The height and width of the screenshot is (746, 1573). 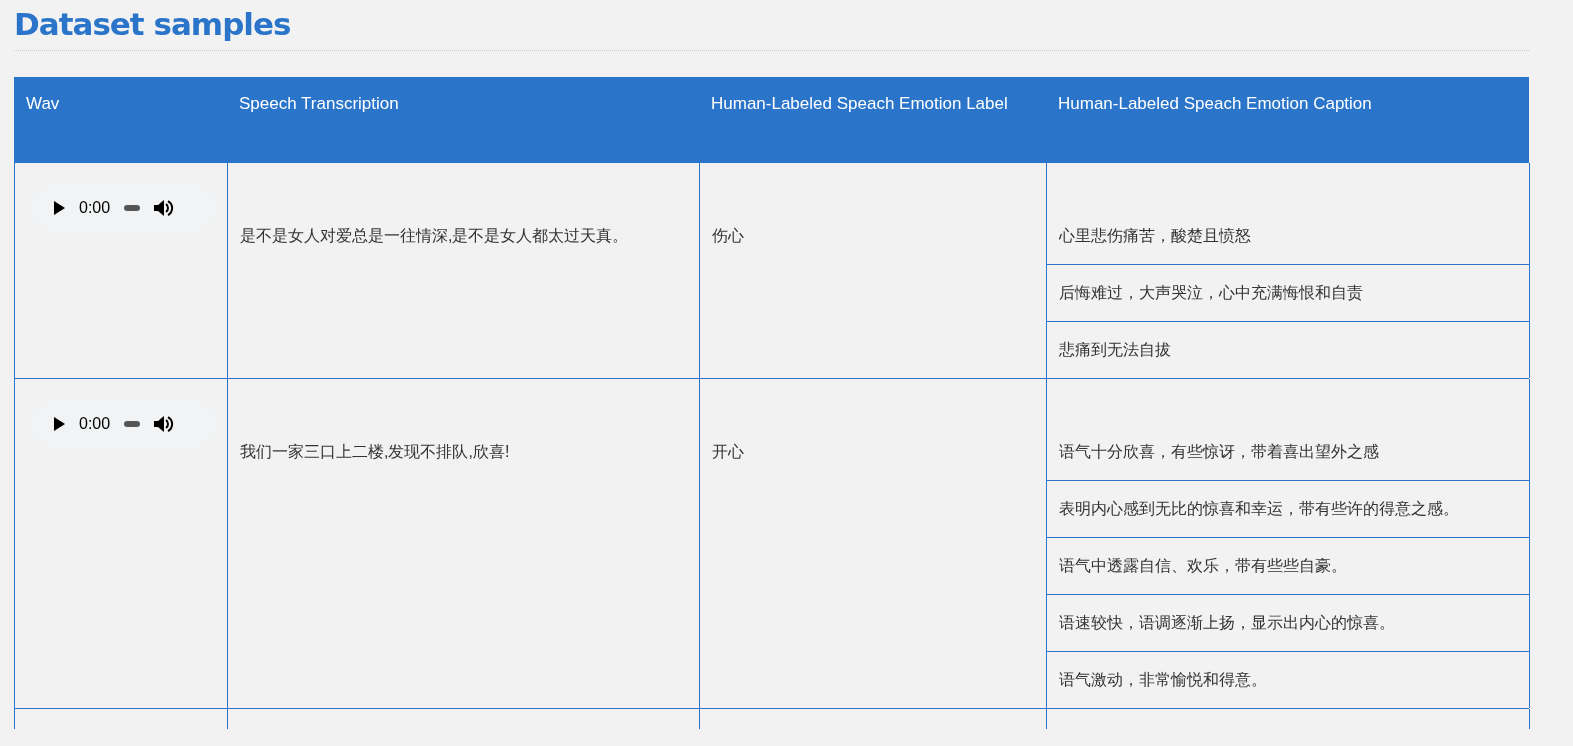 I want to click on table-cell: 语气激动，非常愉悦和得意。, so click(x=1163, y=679).